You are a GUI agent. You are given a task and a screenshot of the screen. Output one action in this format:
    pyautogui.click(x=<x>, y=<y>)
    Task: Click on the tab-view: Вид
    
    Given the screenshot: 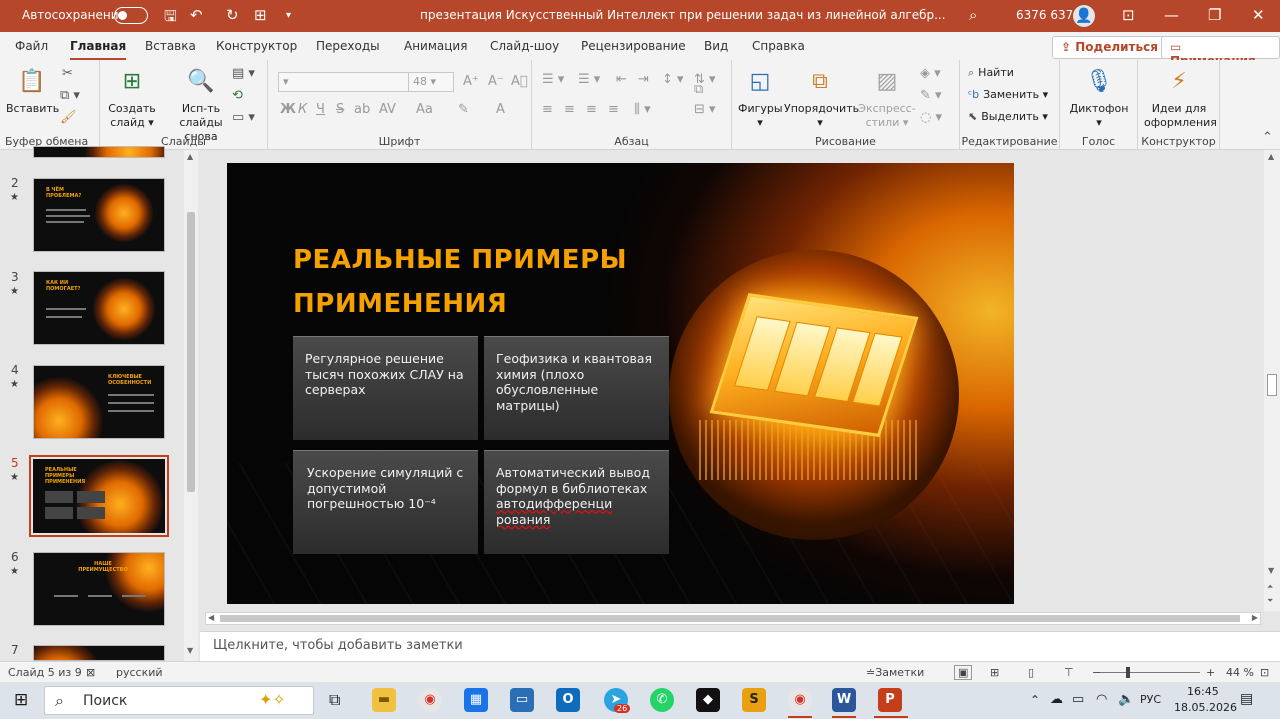 What is the action you would take?
    pyautogui.click(x=716, y=46)
    